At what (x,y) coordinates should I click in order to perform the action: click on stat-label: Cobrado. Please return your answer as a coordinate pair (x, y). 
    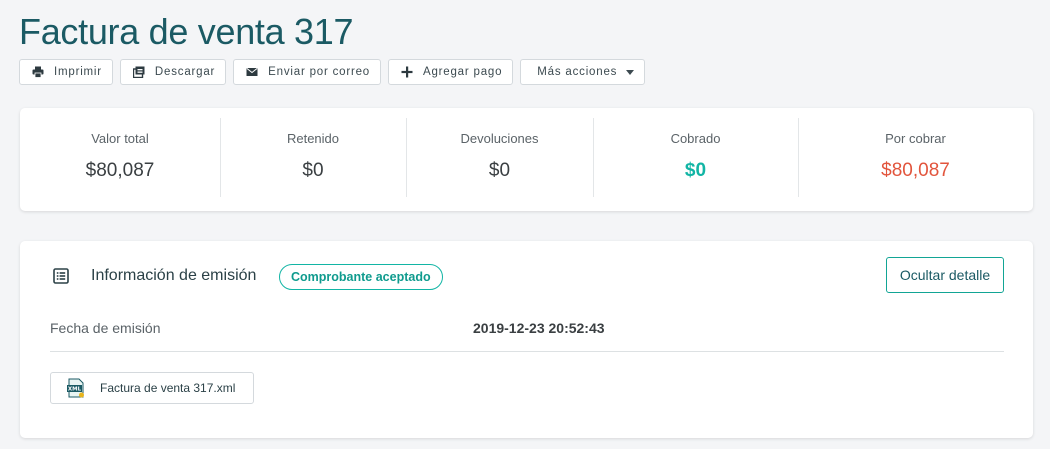
    Looking at the image, I should click on (695, 138).